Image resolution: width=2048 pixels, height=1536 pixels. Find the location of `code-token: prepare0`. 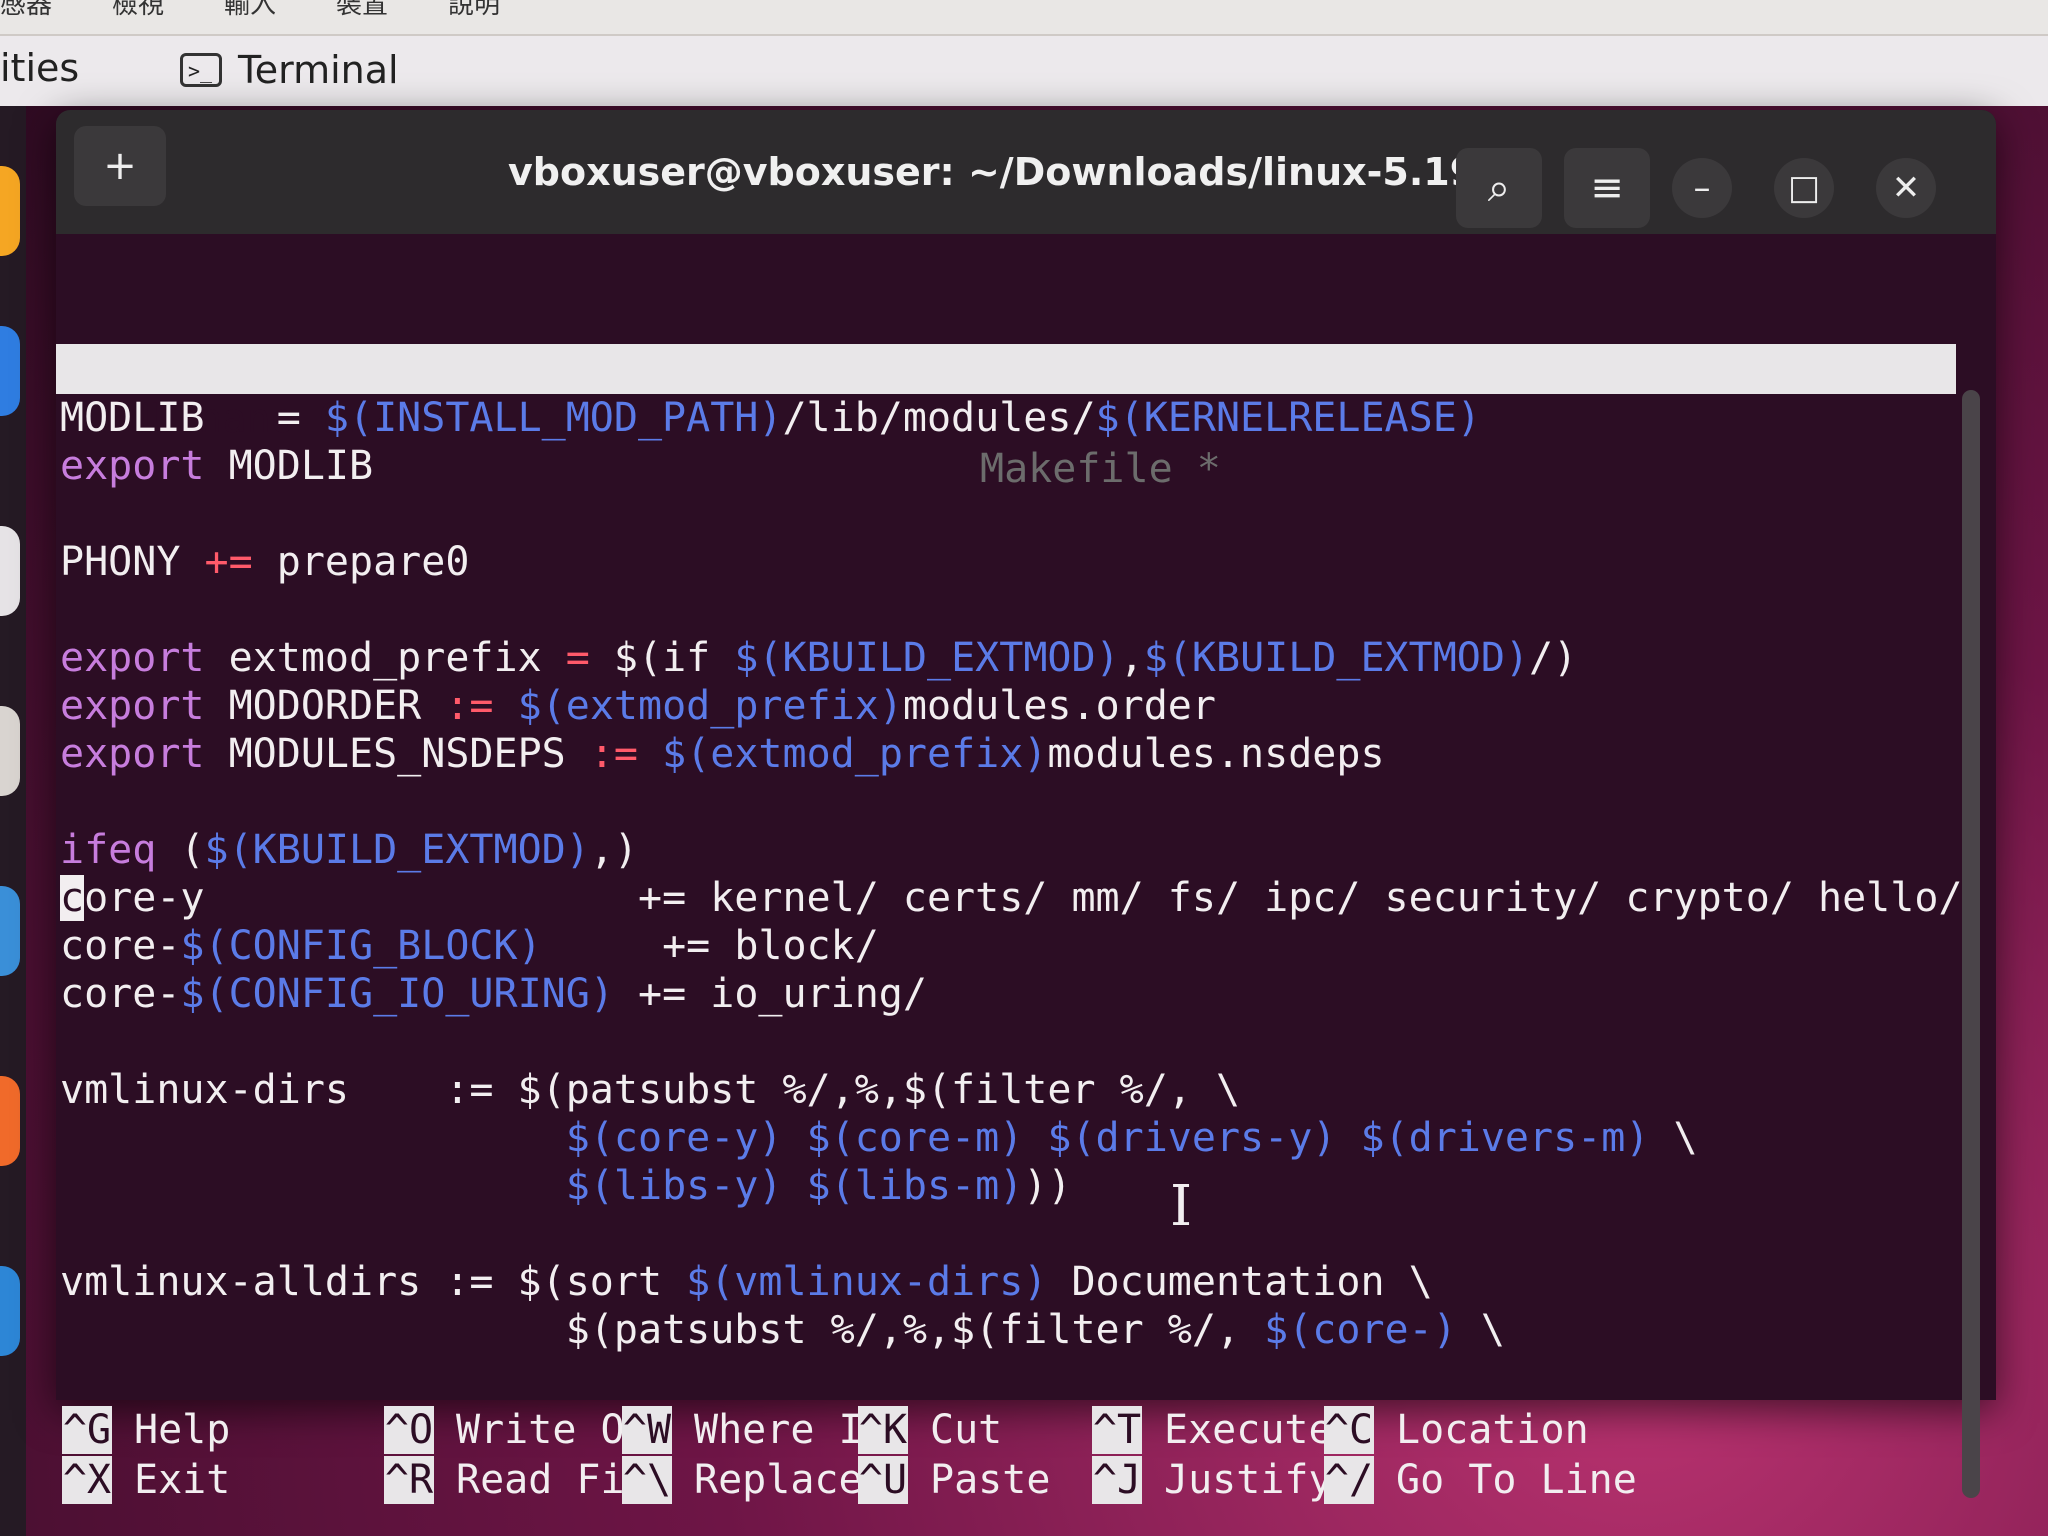

code-token: prepare0 is located at coordinates (361, 562).